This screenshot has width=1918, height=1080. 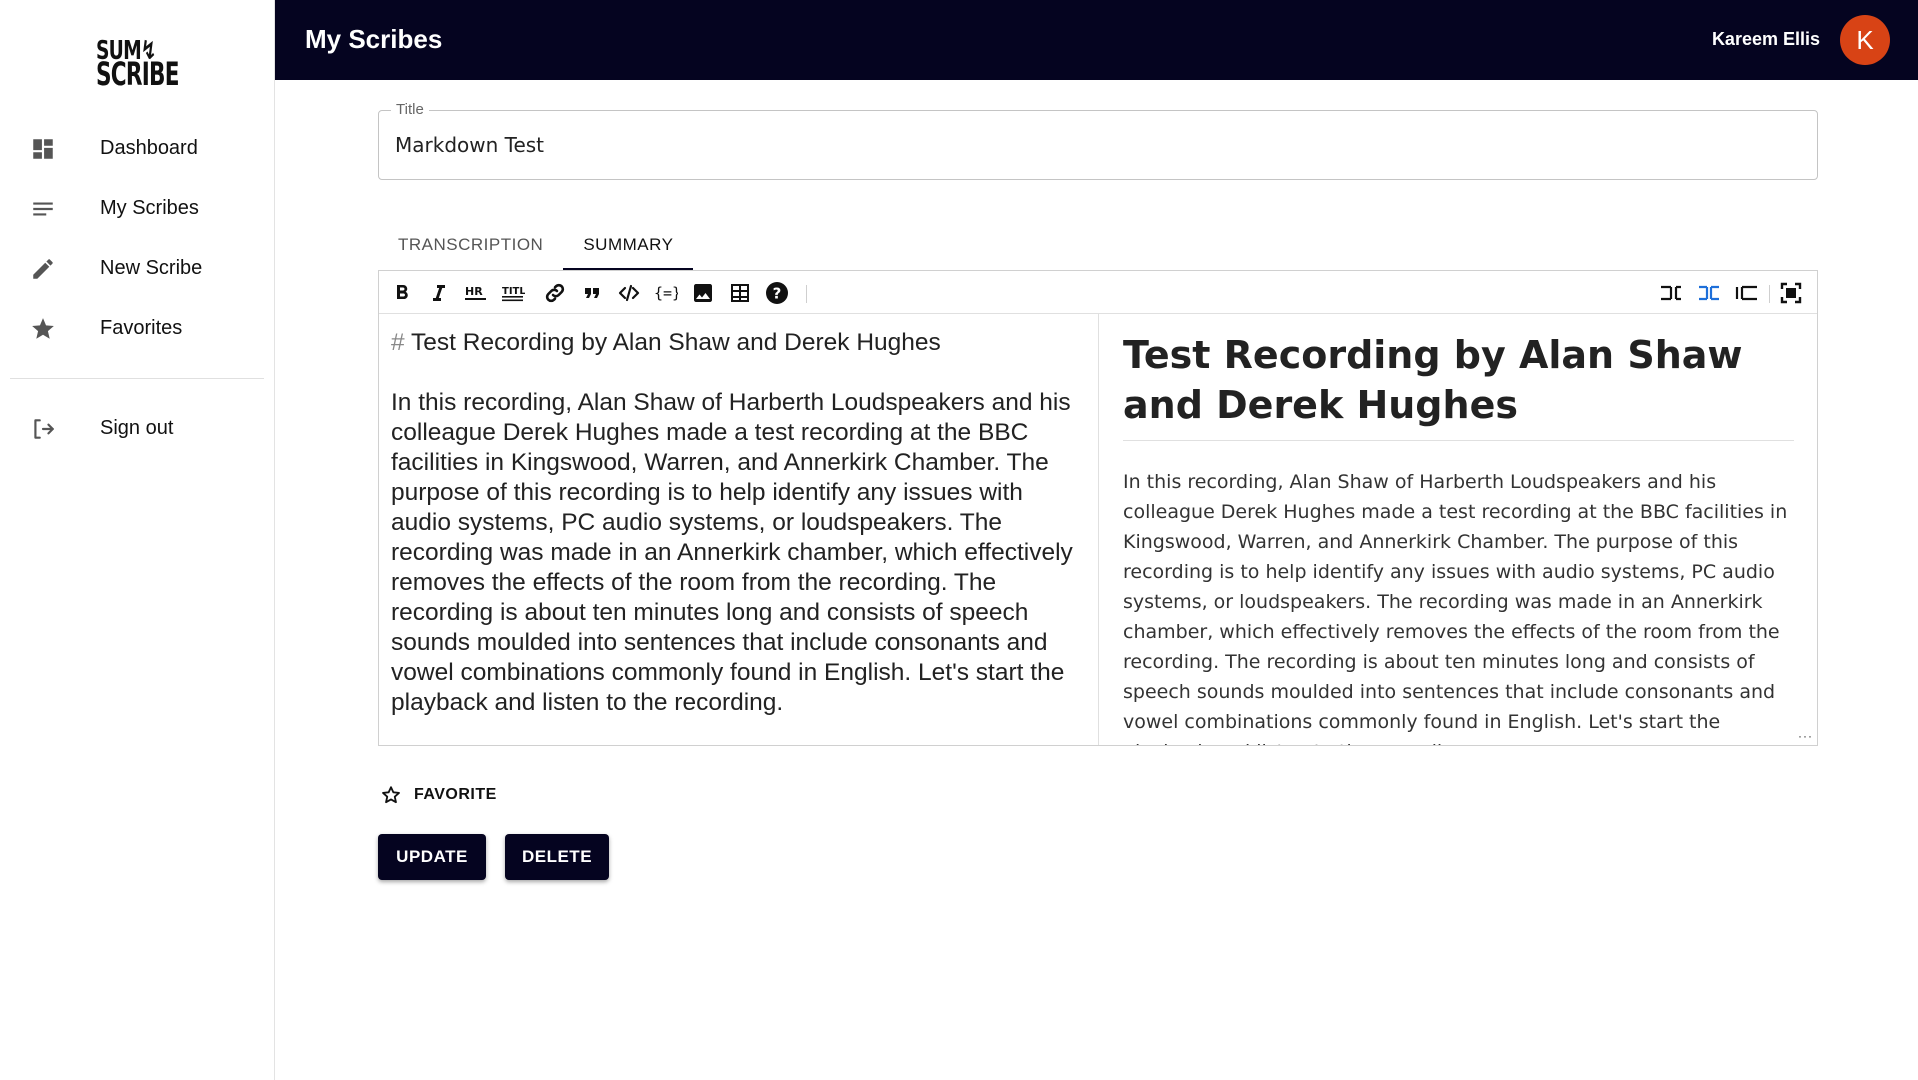 What do you see at coordinates (1765, 39) in the screenshot?
I see `user-name: Kareem Ellis` at bounding box center [1765, 39].